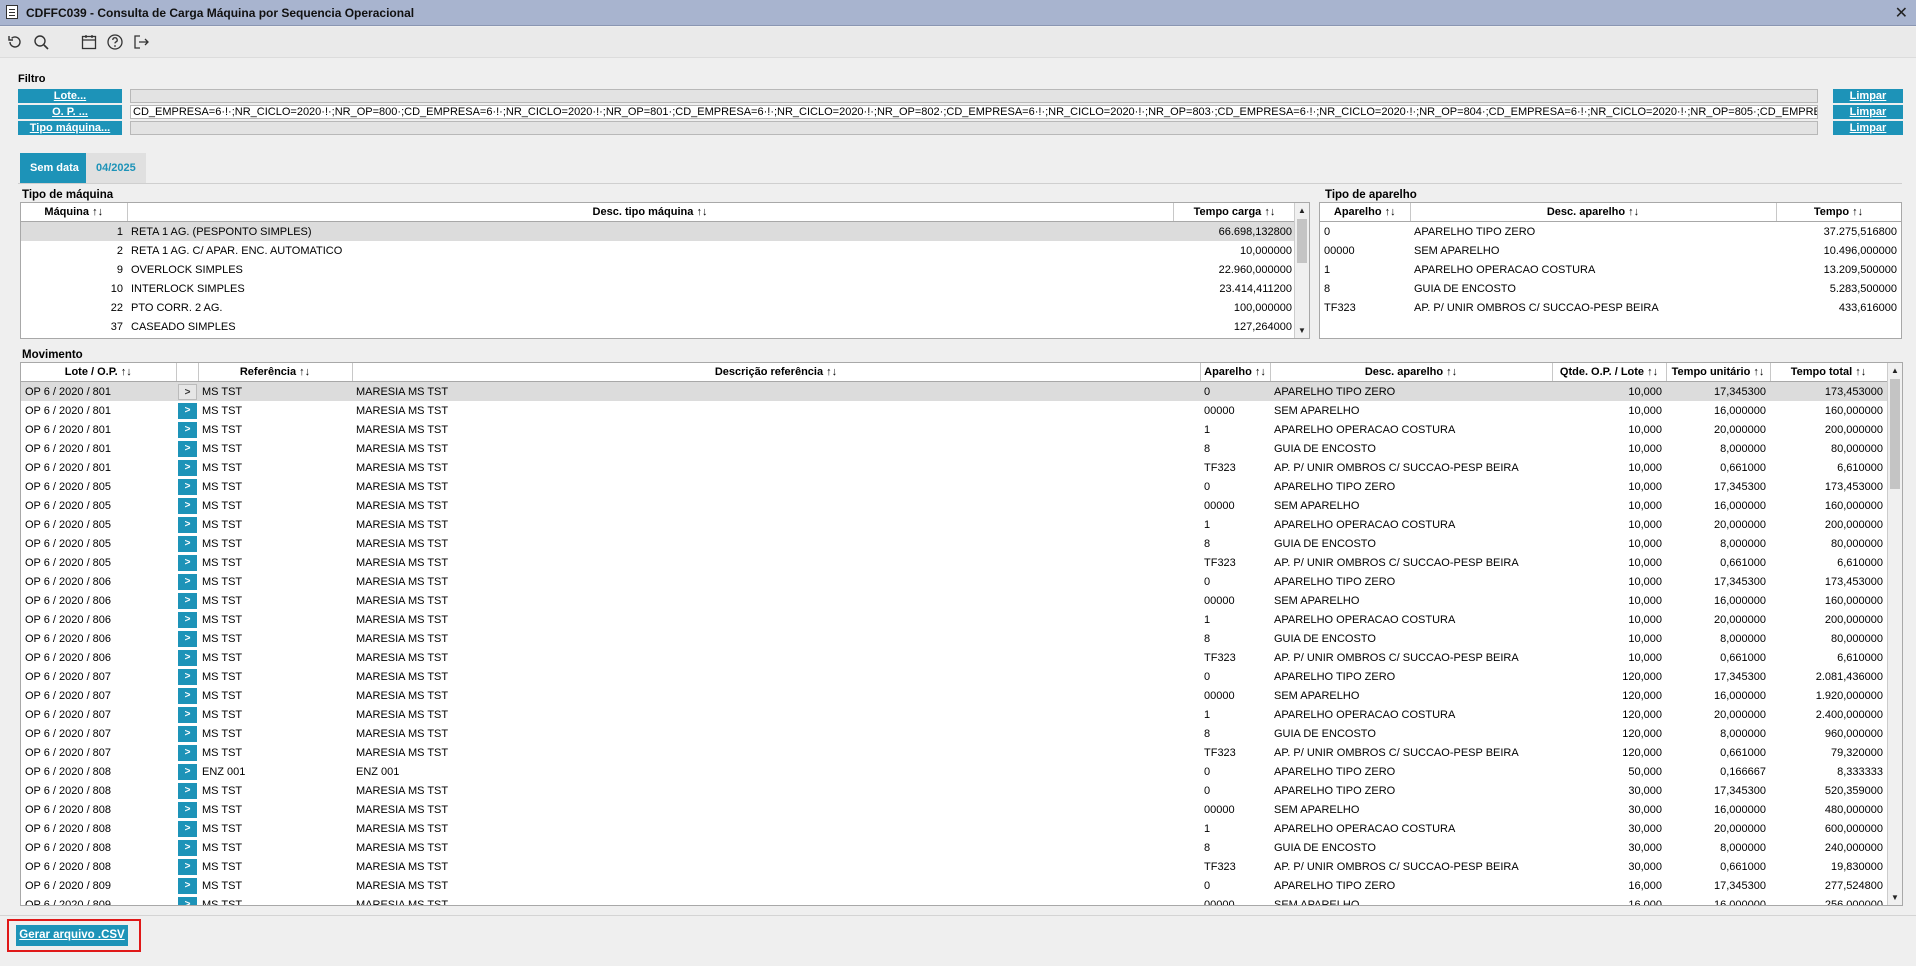 This screenshot has height=966, width=1916. I want to click on table-row: 22 PTO CORR. 2 AG. 100,000000, so click(658, 307).